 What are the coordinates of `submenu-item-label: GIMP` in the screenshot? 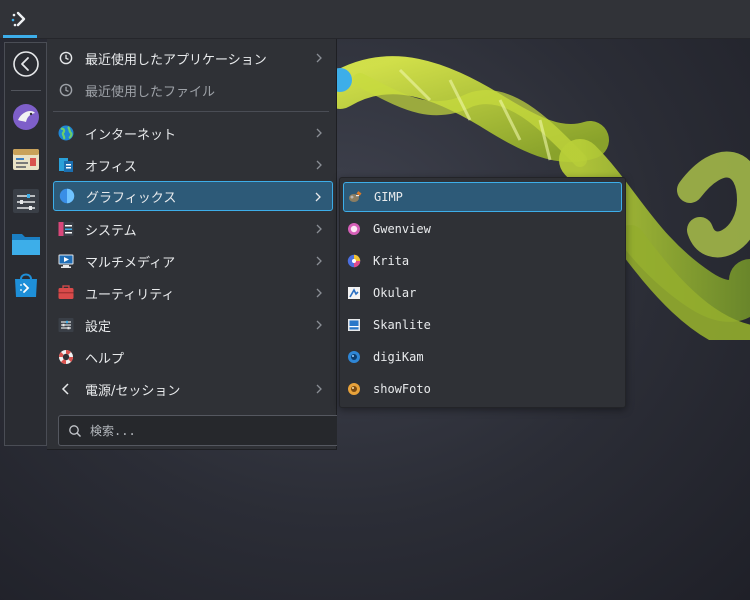 It's located at (388, 197).